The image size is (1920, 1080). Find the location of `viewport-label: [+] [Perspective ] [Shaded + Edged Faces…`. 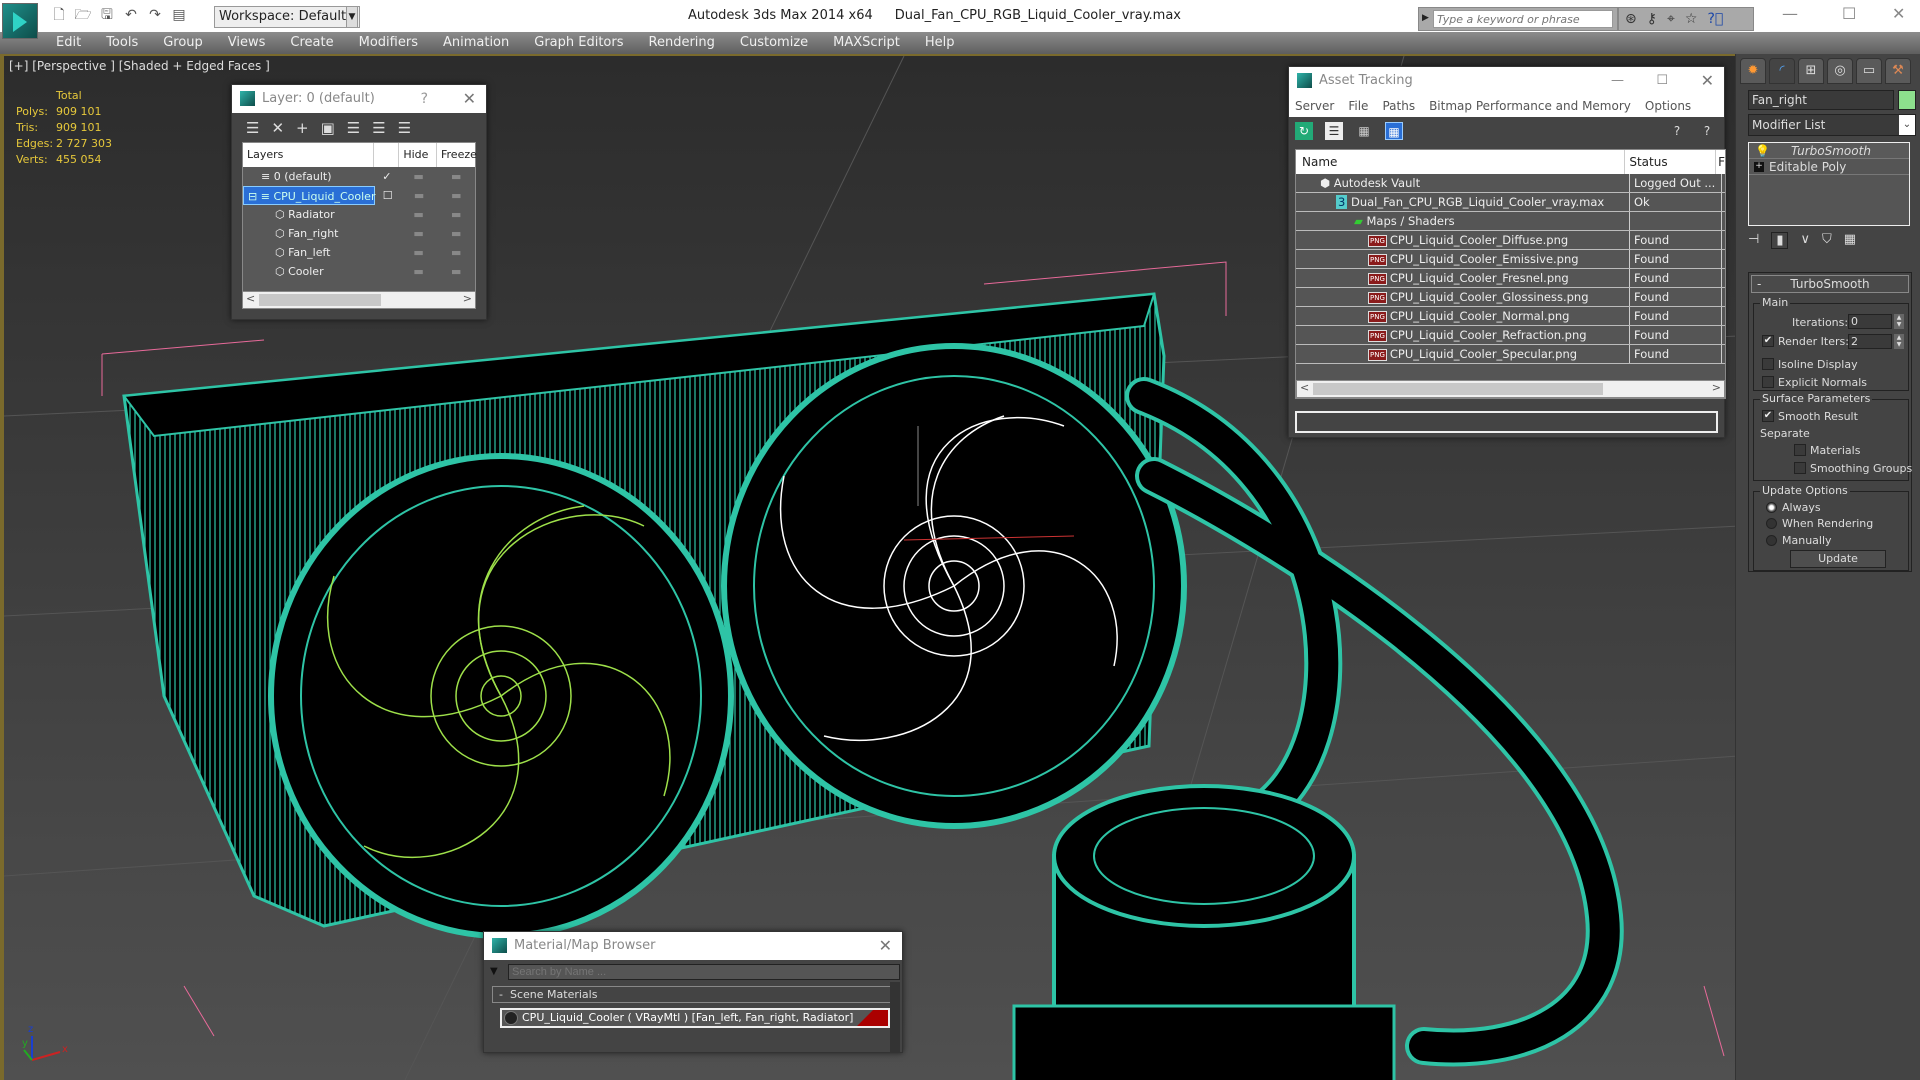

viewport-label: [+] [Perspective ] [Shaded + Edged Faces… is located at coordinates (139, 66).